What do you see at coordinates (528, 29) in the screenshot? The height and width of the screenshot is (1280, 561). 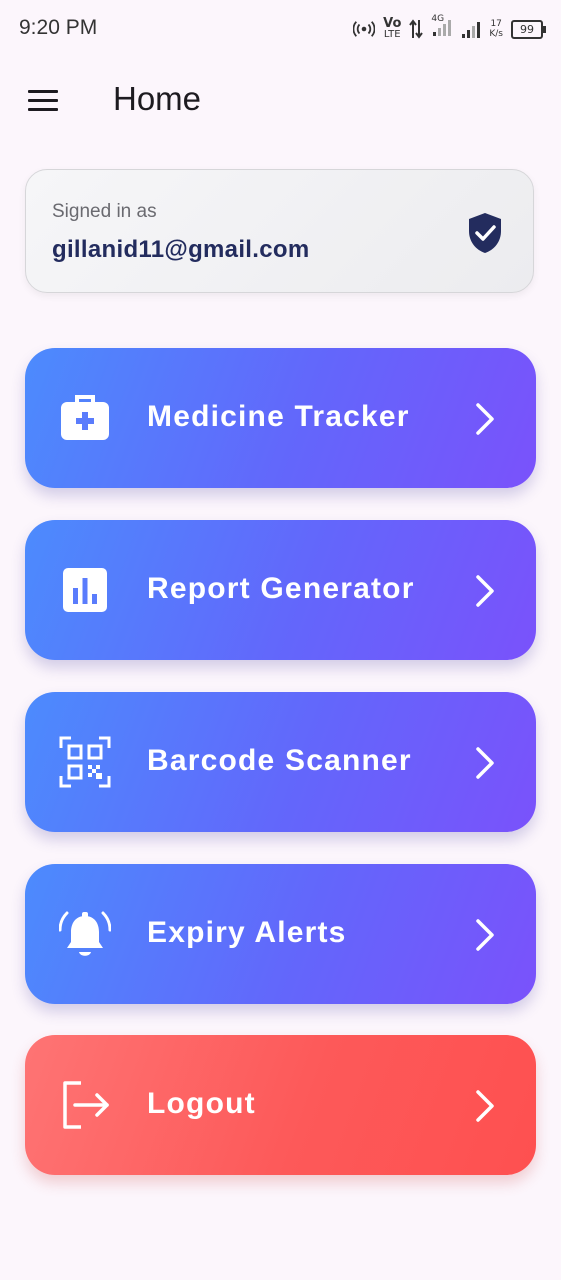 I see `battery-icon: 99` at bounding box center [528, 29].